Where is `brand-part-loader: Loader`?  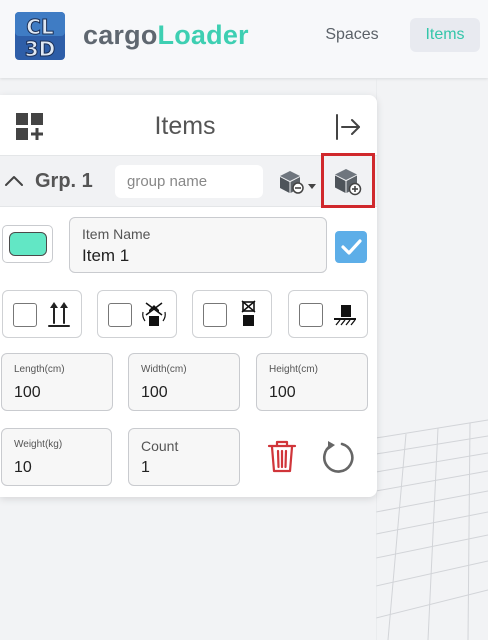 brand-part-loader: Loader is located at coordinates (203, 35).